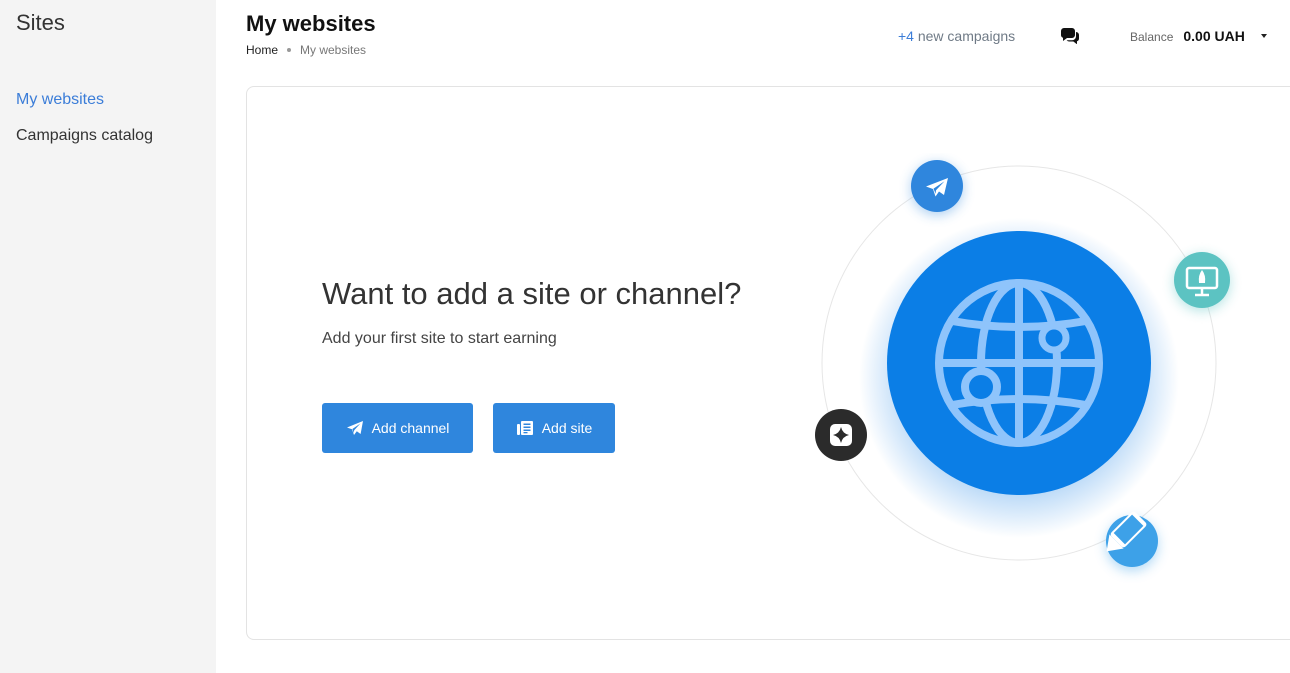 This screenshot has height=673, width=1290. Describe the element at coordinates (333, 50) in the screenshot. I see `breadcrumb-current: My websites` at that location.